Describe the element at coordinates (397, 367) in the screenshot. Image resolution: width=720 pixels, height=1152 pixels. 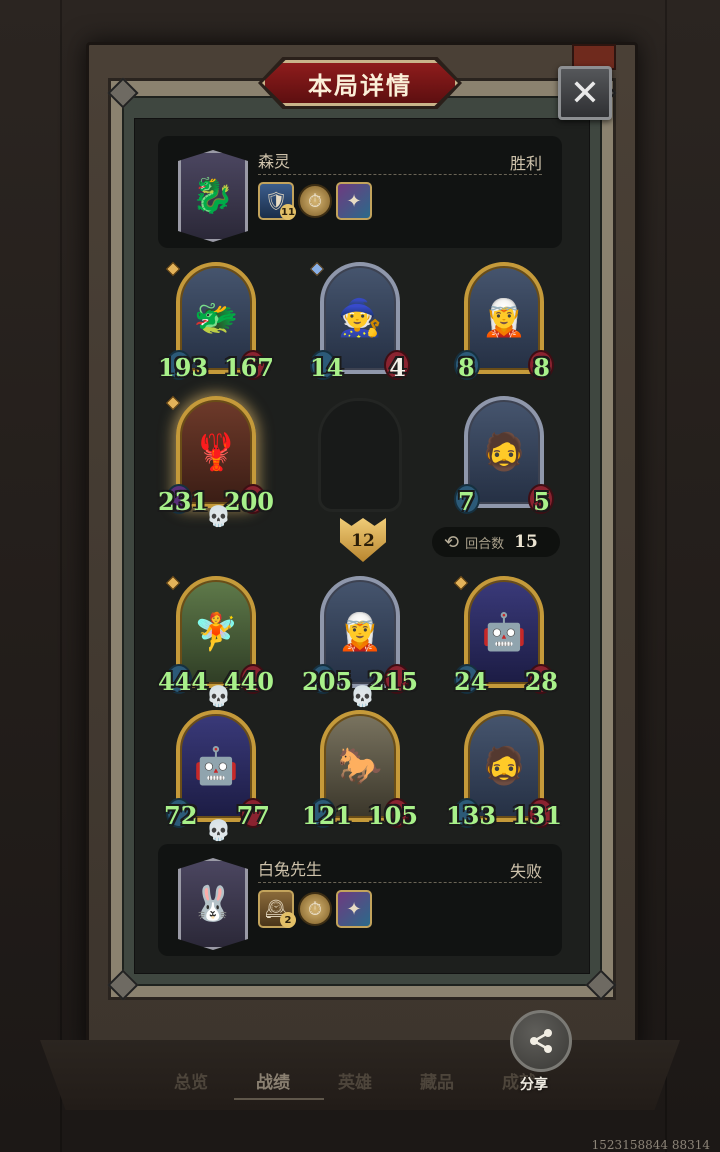
I see `health-value: 4` at that location.